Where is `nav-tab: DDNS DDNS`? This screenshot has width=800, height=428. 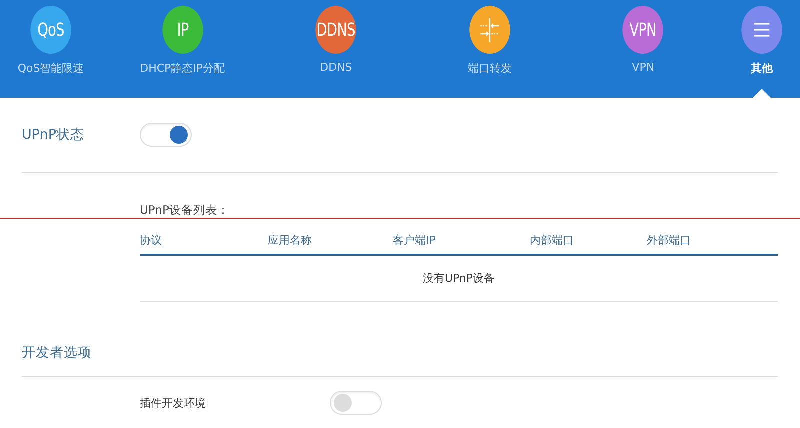 nav-tab: DDNS DDNS is located at coordinates (336, 49).